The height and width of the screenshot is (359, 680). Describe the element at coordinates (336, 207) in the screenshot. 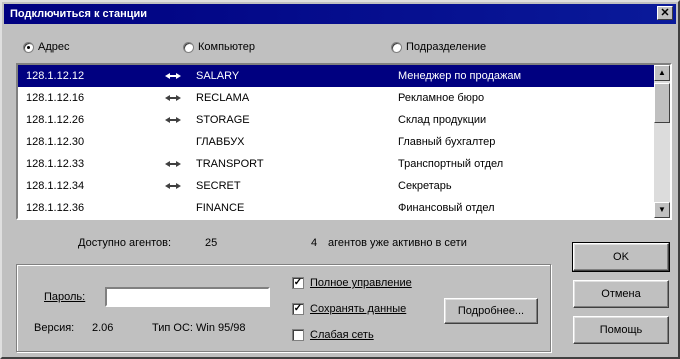

I see `station-row: 128.1.12.36 FINANCE Финансовый отдел` at that location.